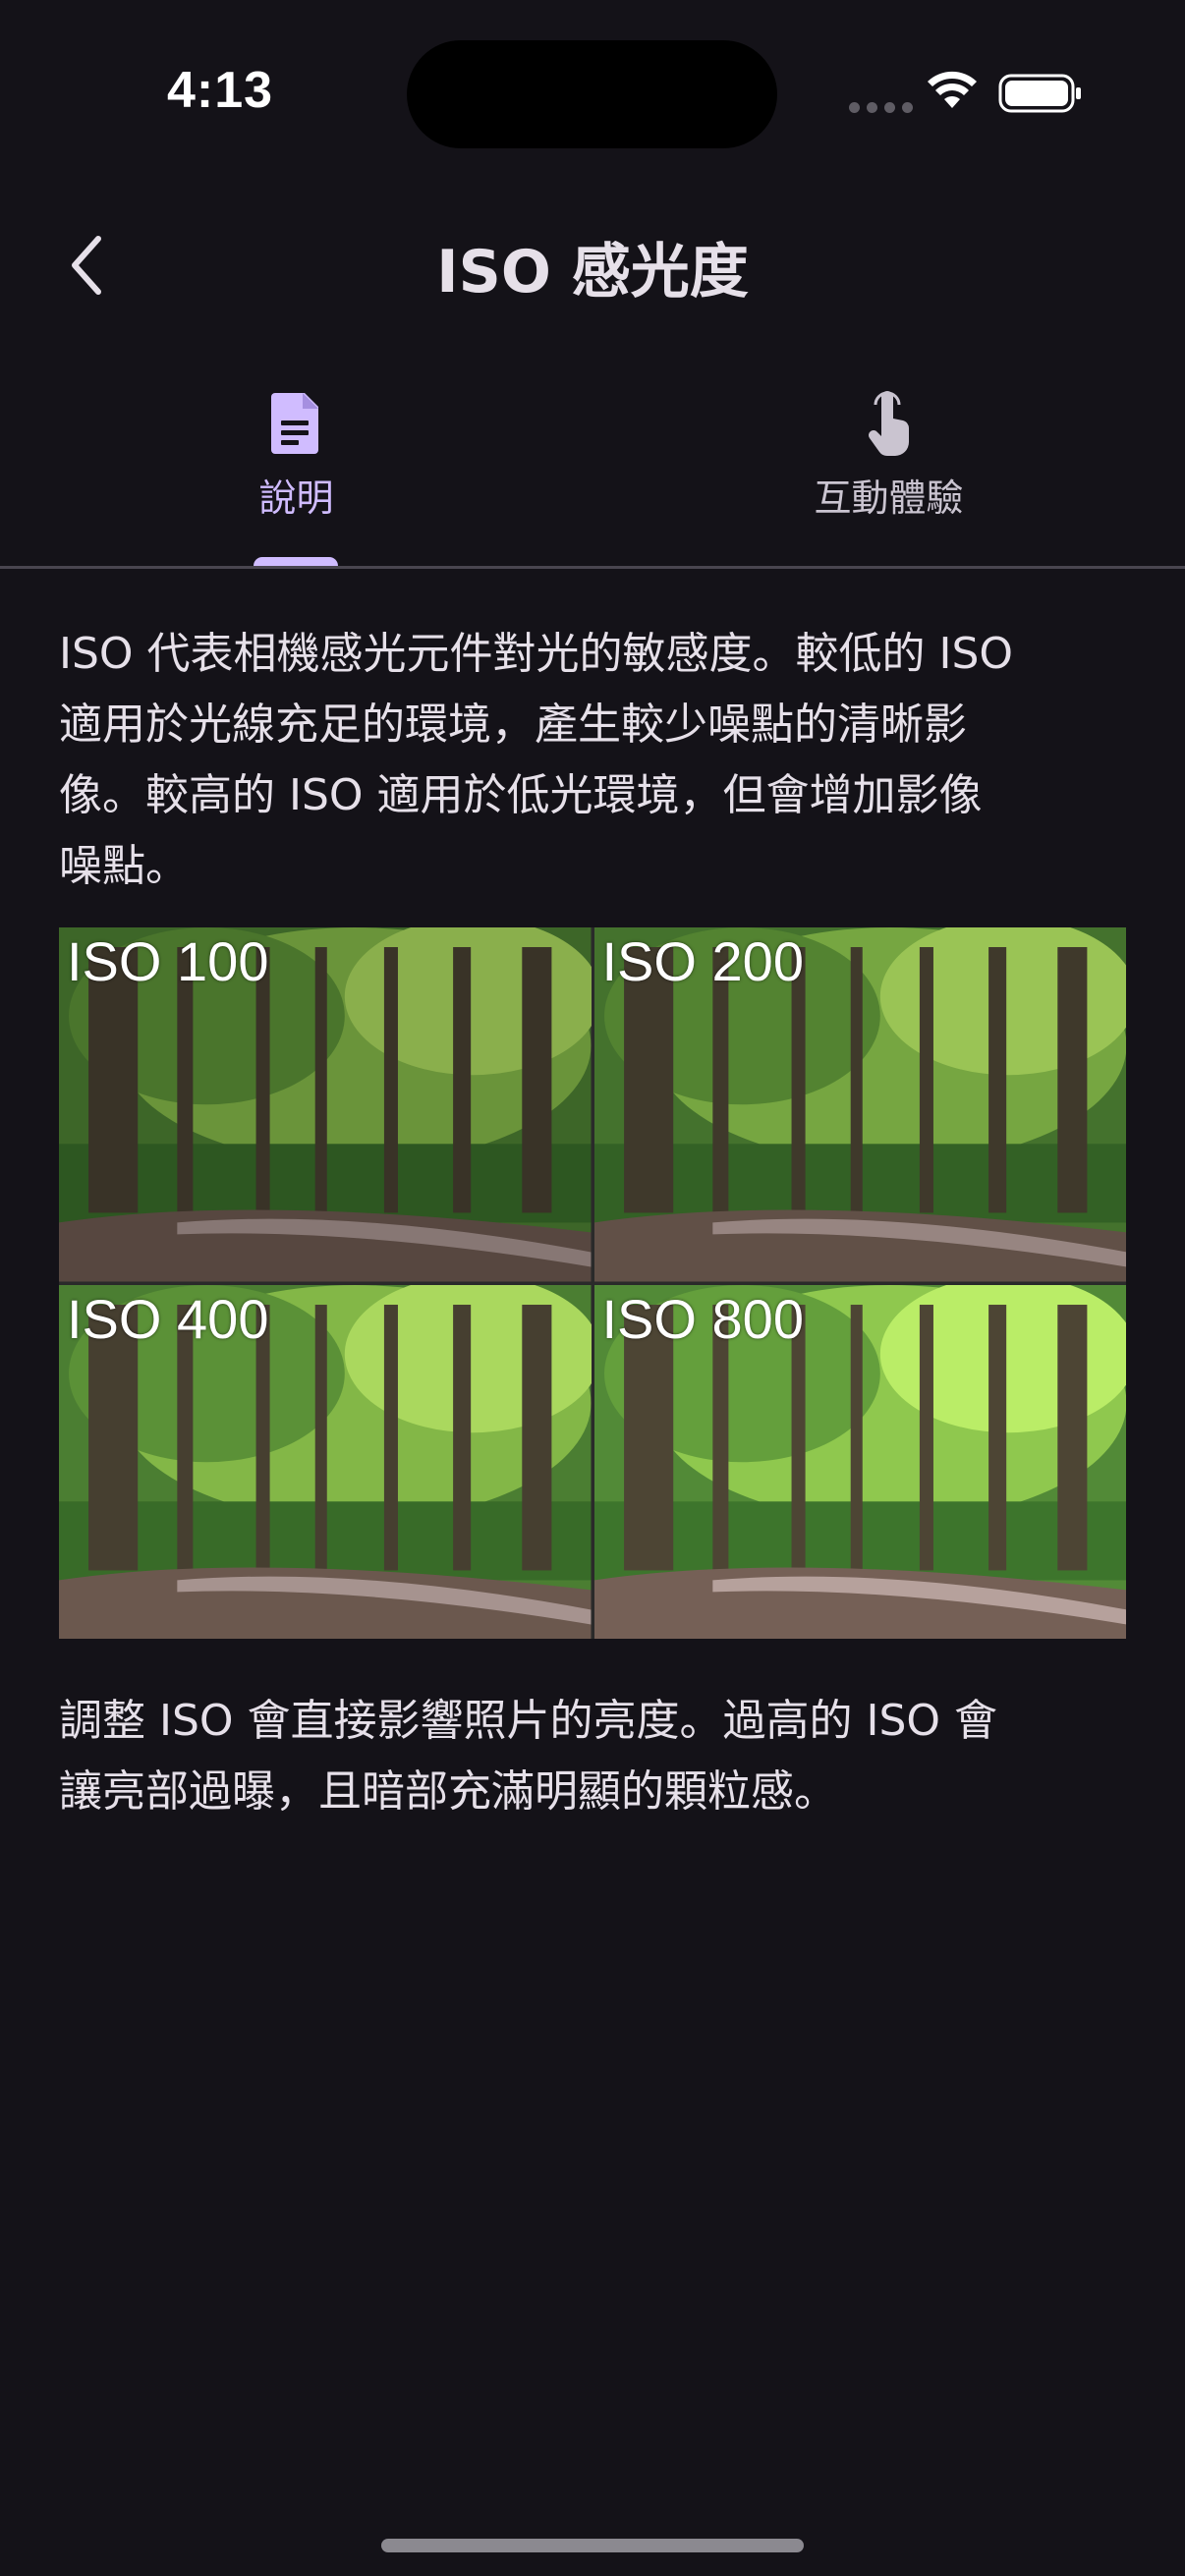 This screenshot has height=2576, width=1185. I want to click on battery-icon, so click(1040, 93).